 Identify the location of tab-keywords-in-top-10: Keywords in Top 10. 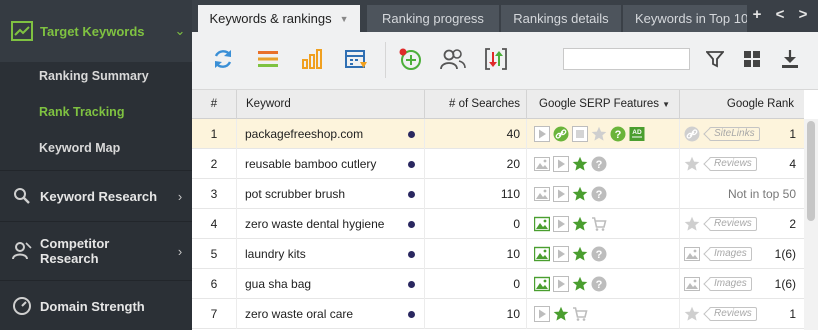
(685, 18).